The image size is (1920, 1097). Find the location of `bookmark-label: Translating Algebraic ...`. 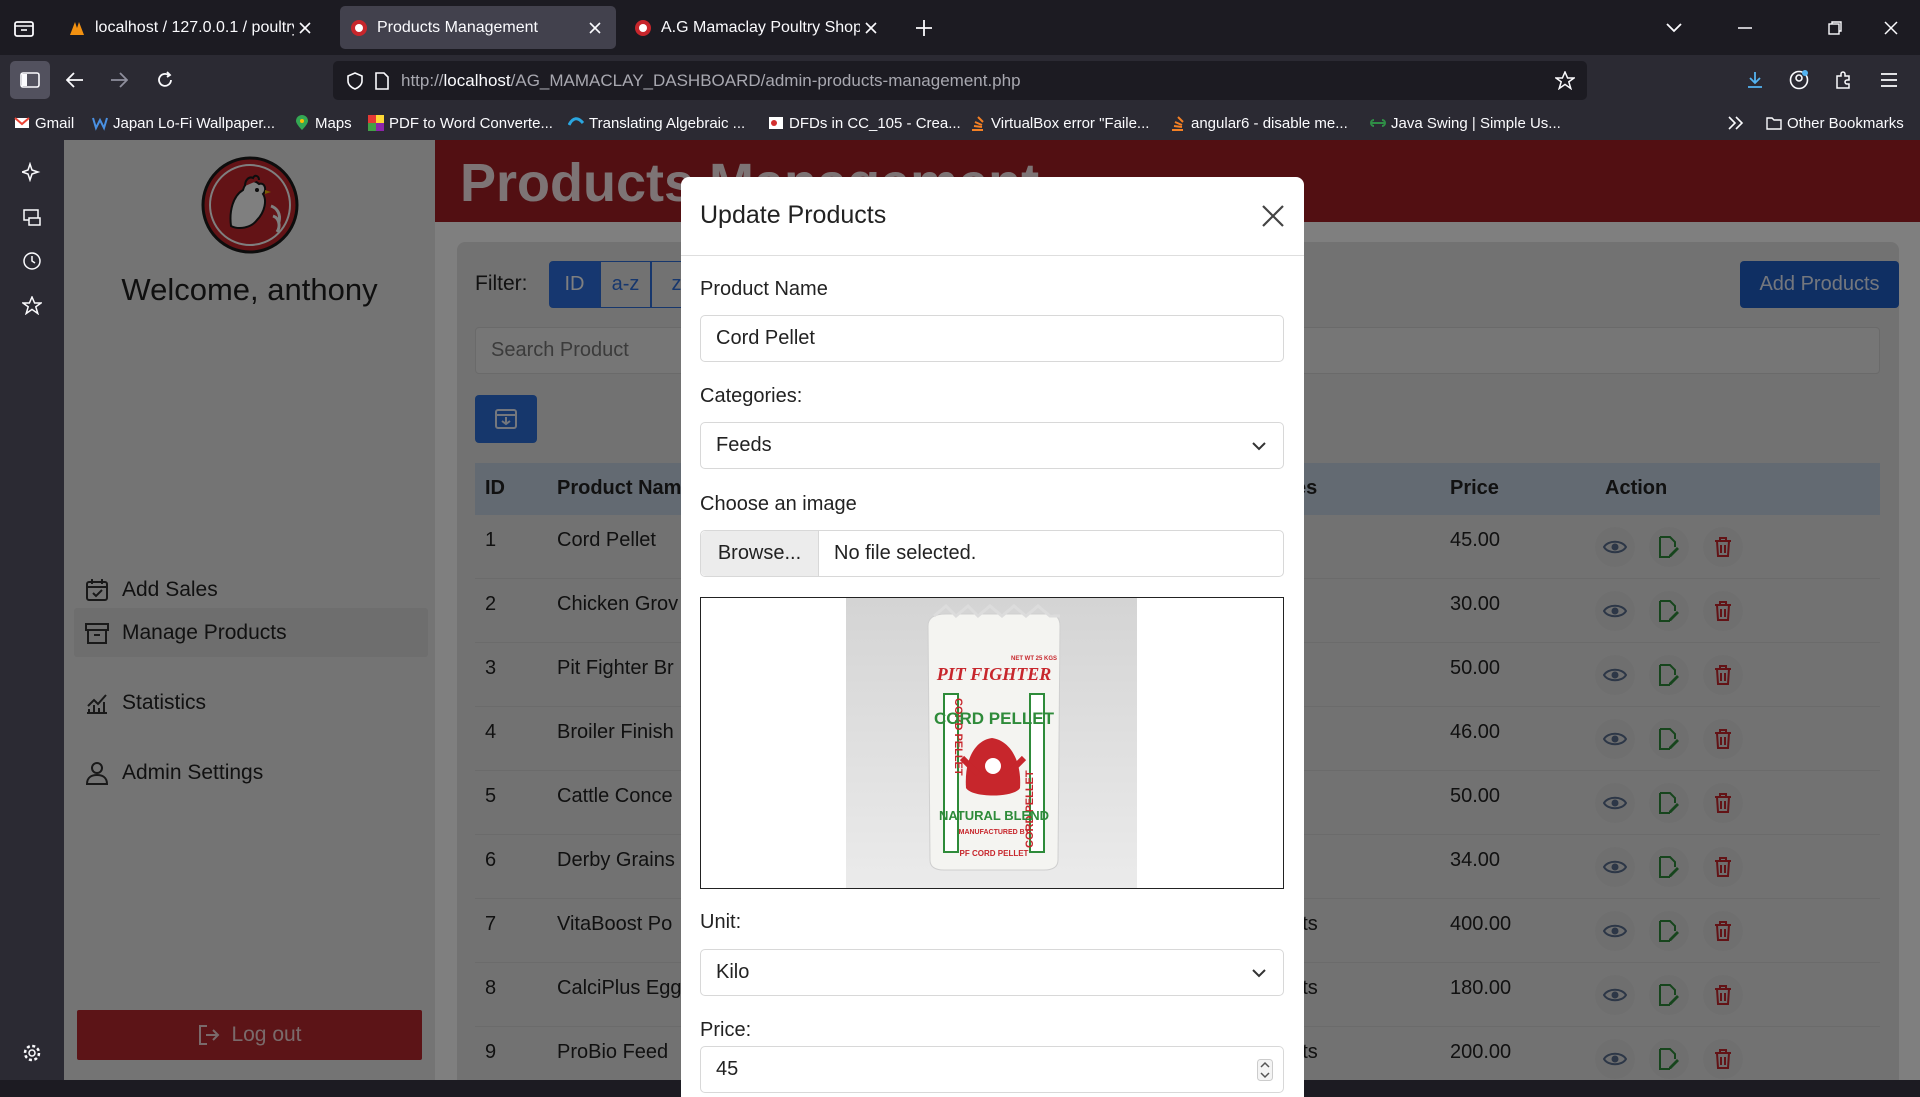

bookmark-label: Translating Algebraic ... is located at coordinates (667, 123).